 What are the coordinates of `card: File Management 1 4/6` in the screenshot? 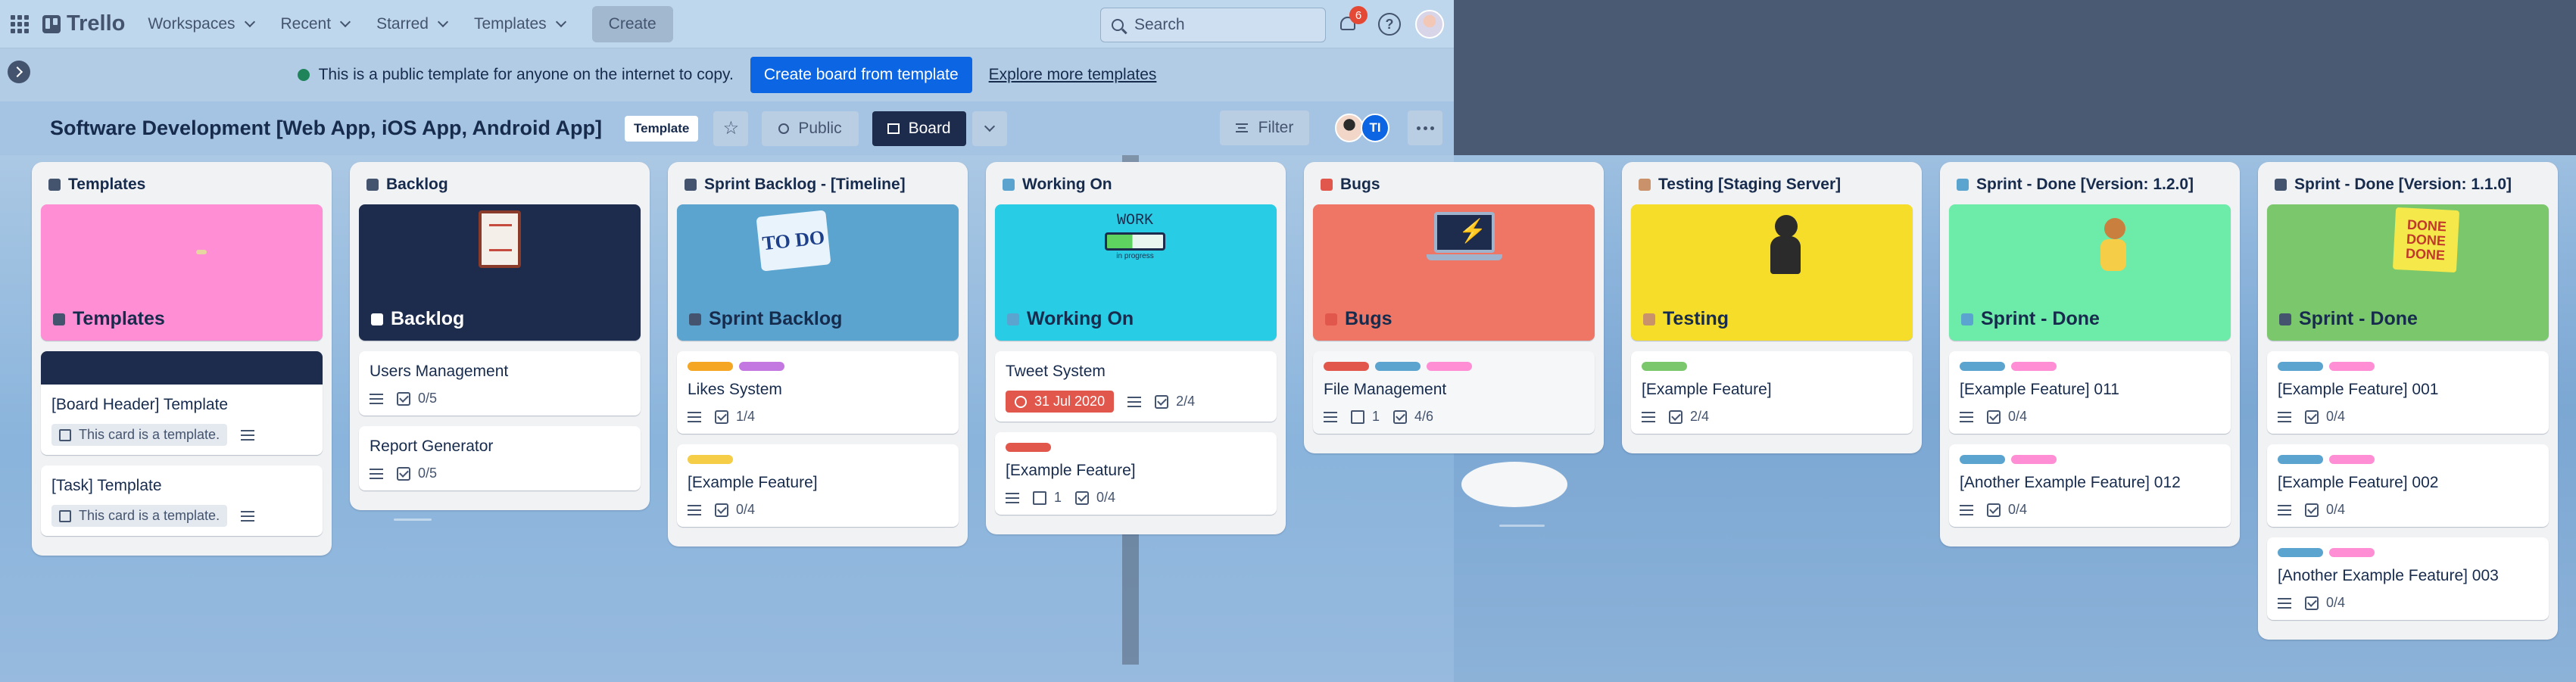 It's located at (1454, 392).